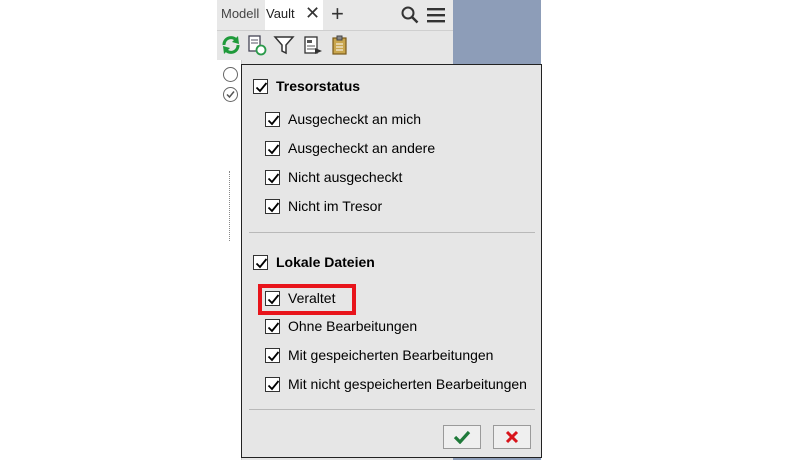 Image resolution: width=795 pixels, height=460 pixels. Describe the element at coordinates (260, 86) in the screenshot. I see `checkbox-tresorstatus` at that location.